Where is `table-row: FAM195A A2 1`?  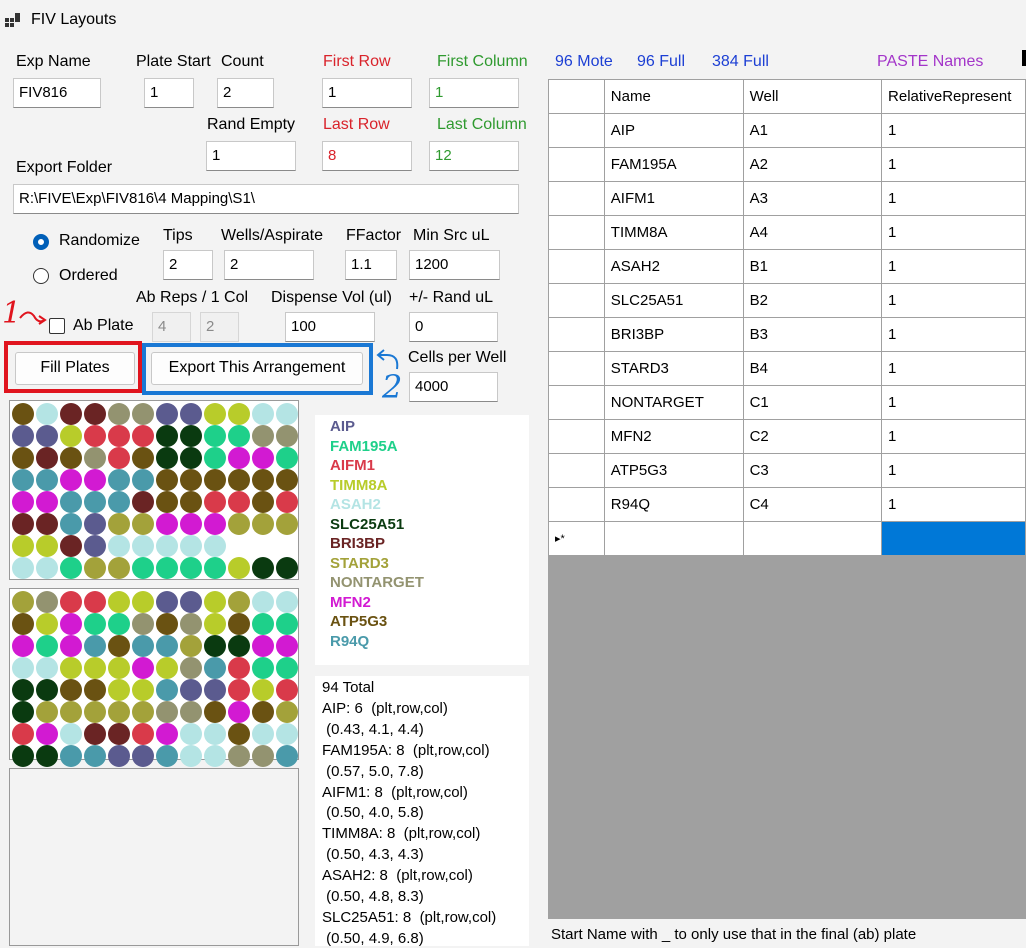 table-row: FAM195A A2 1 is located at coordinates (787, 164).